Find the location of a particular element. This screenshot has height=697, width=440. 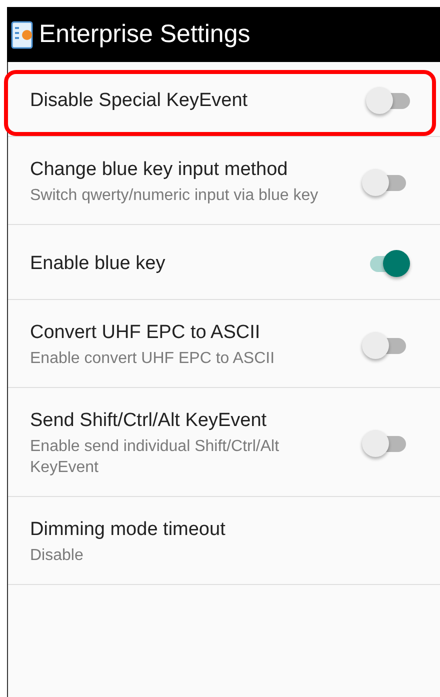

setting-title: Disable Special KeyEvent is located at coordinates (139, 101).